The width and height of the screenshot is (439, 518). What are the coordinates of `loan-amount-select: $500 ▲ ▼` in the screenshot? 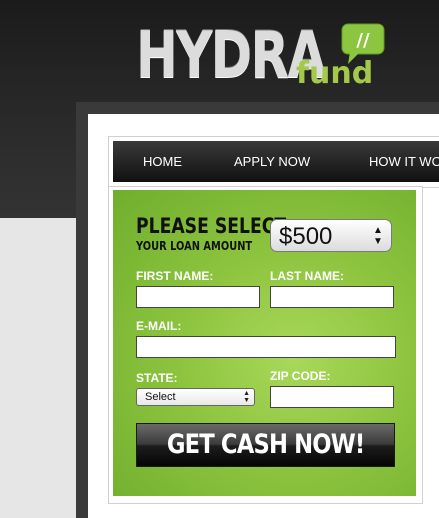 It's located at (331, 235).